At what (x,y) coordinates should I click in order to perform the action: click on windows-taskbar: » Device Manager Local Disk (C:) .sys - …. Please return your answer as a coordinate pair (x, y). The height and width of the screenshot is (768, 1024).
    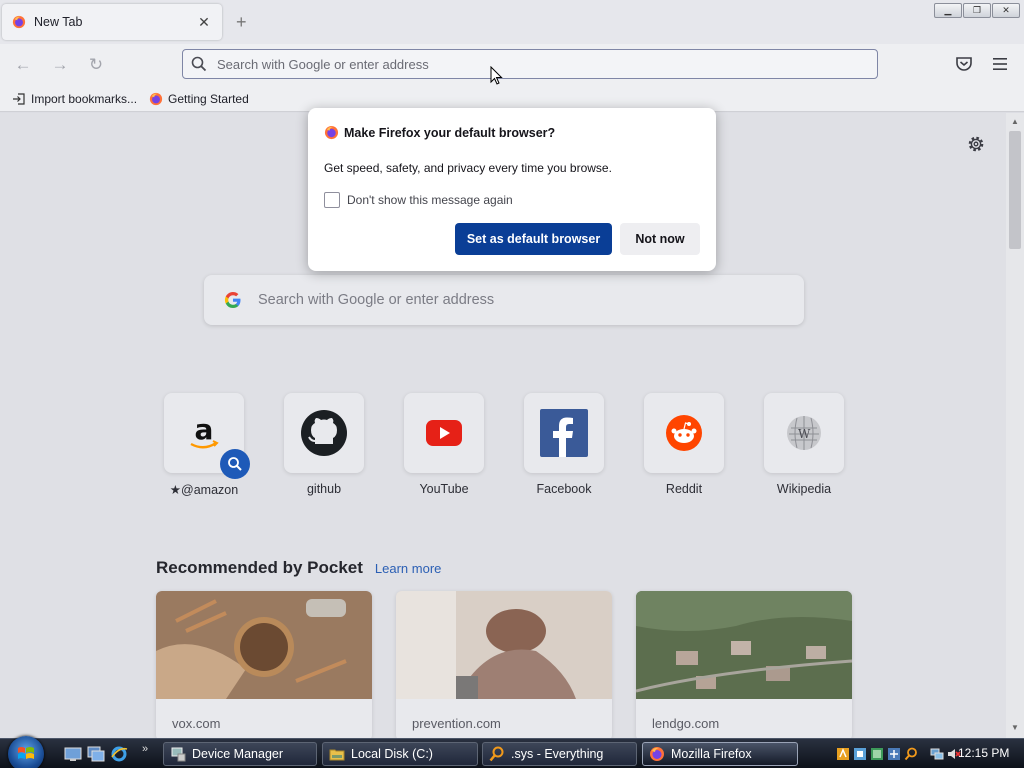
    Looking at the image, I should click on (512, 752).